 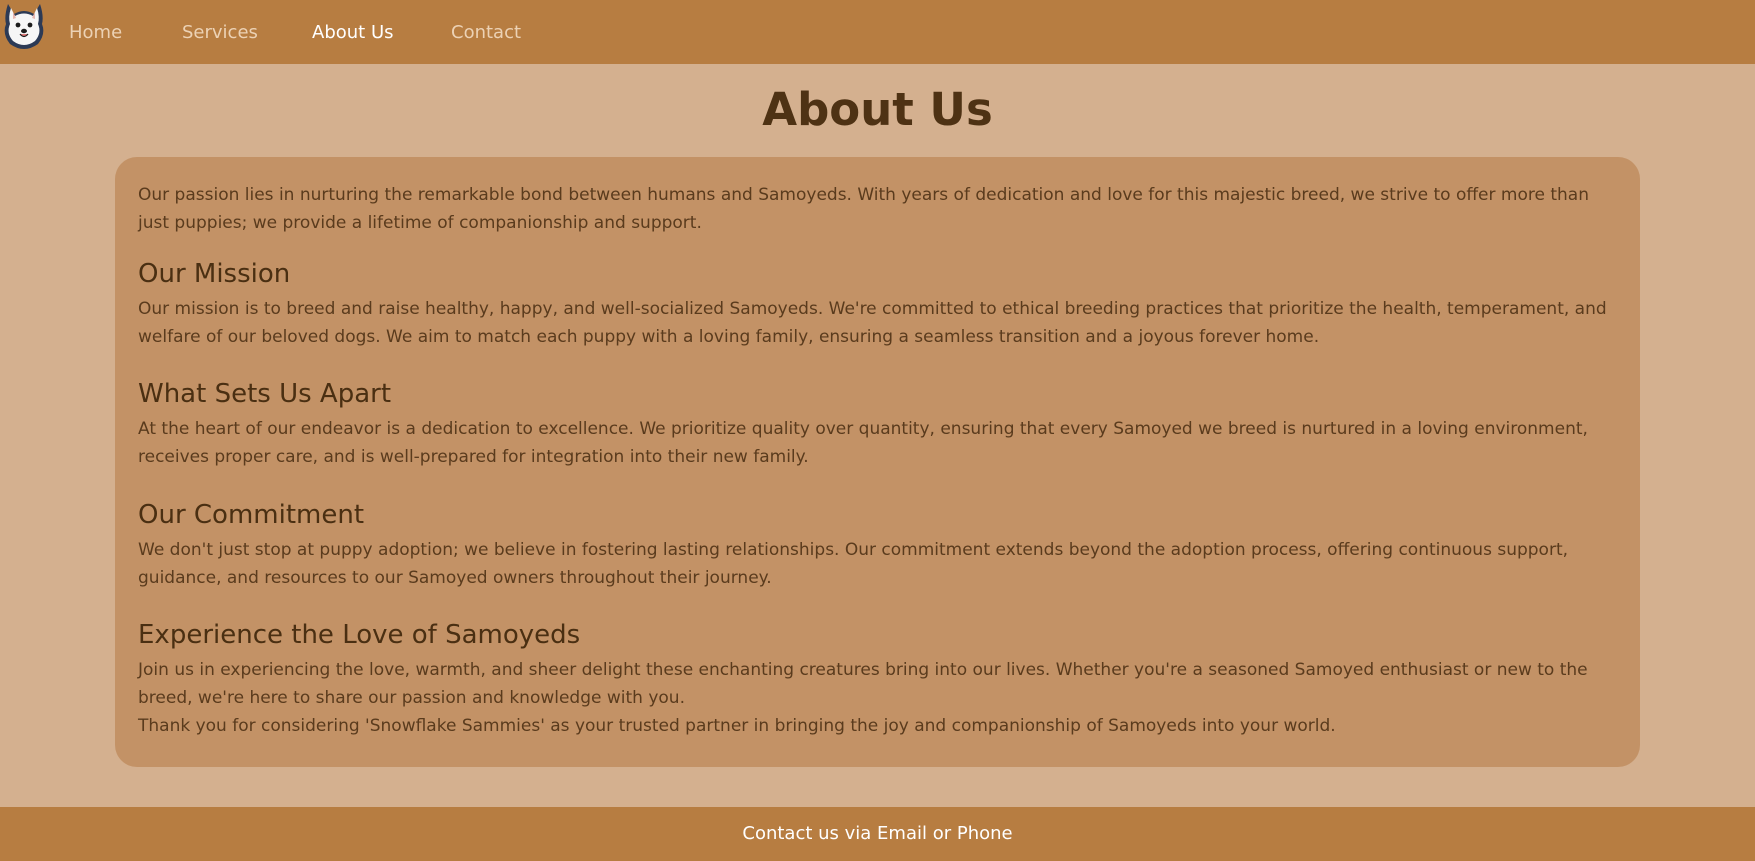 I want to click on nav-link-home: Home, so click(x=95, y=33).